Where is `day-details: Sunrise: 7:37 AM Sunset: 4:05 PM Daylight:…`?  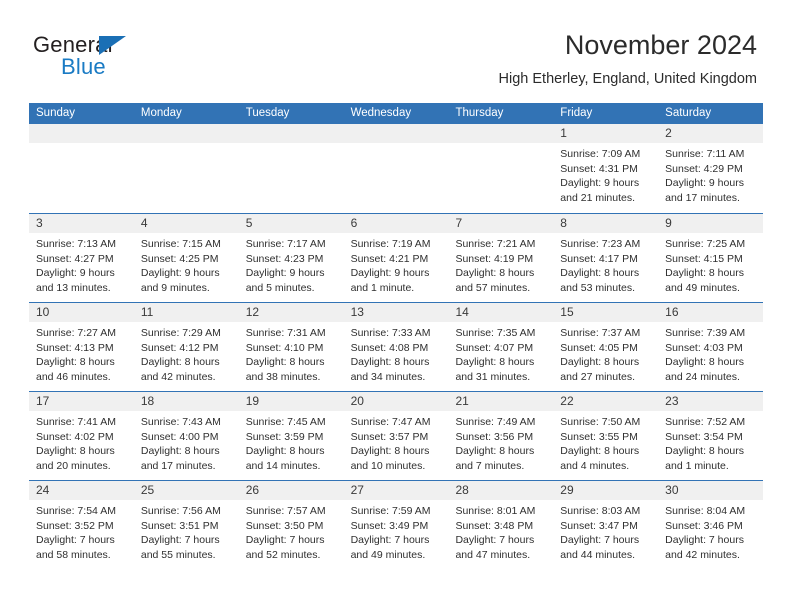
day-details: Sunrise: 7:37 AM Sunset: 4:05 PM Daylight:… is located at coordinates (606, 356).